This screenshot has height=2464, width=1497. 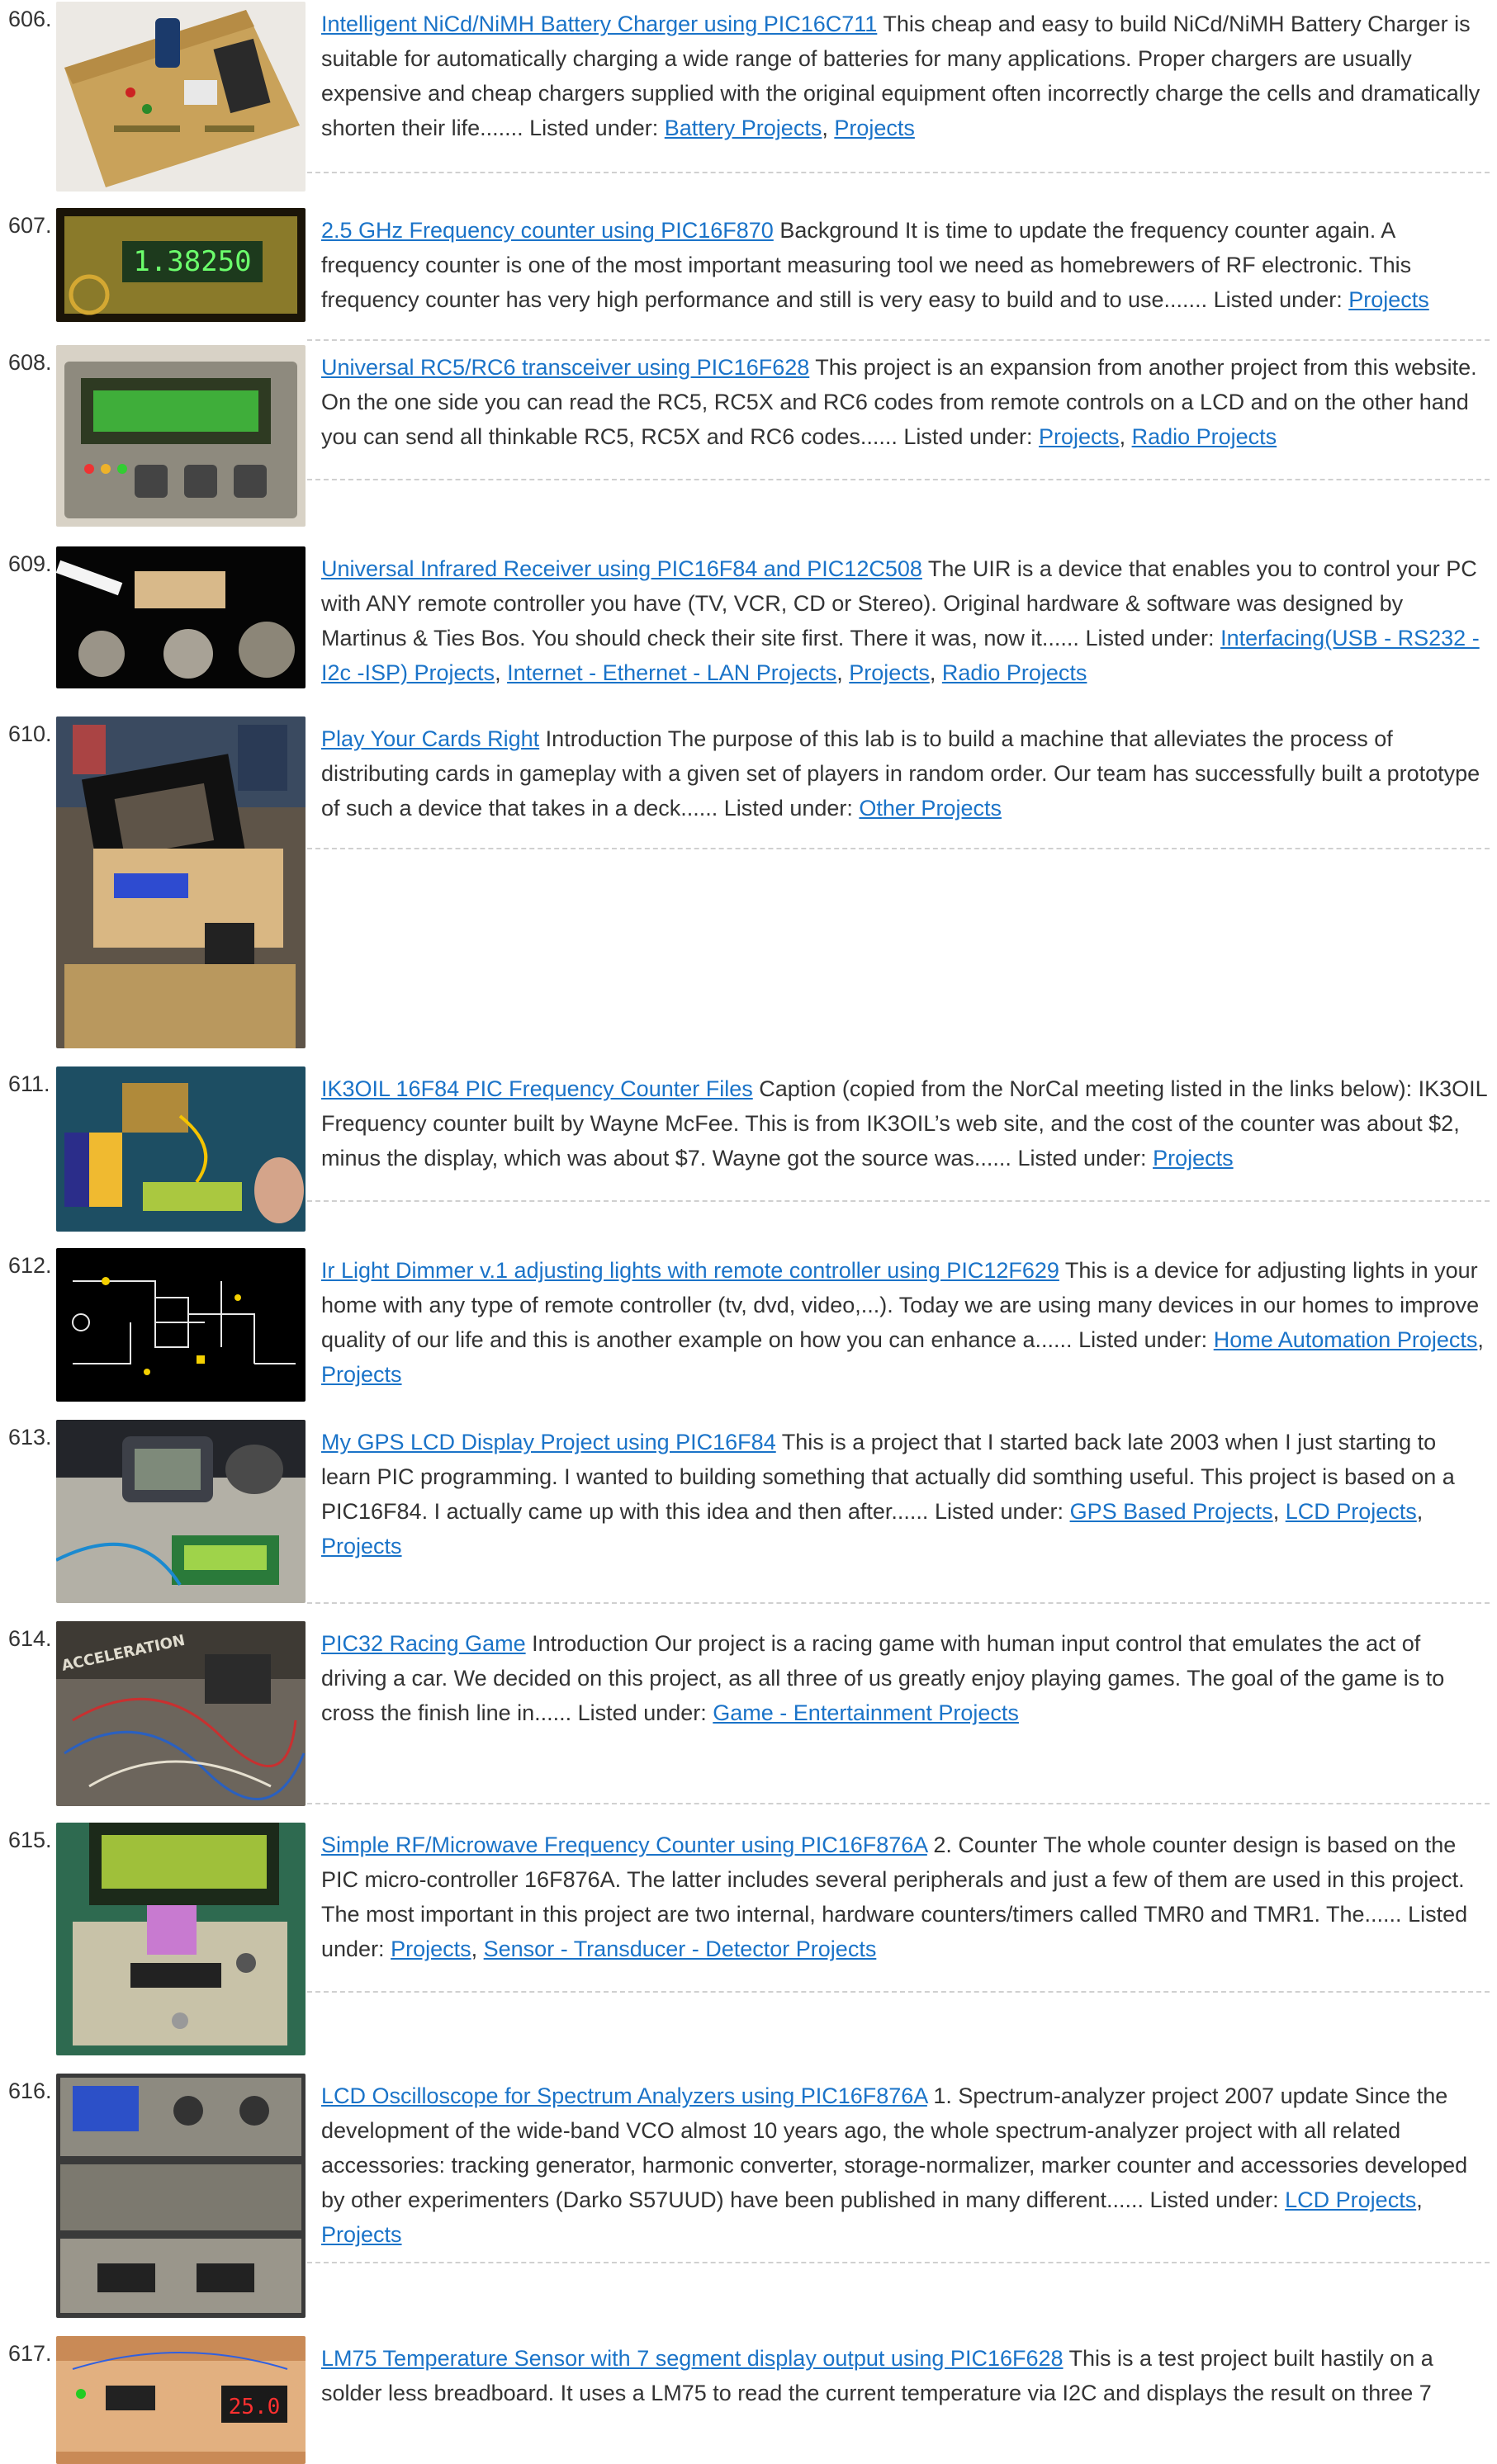 What do you see at coordinates (430, 738) in the screenshot?
I see `item-title-link: Play Your Cards Right` at bounding box center [430, 738].